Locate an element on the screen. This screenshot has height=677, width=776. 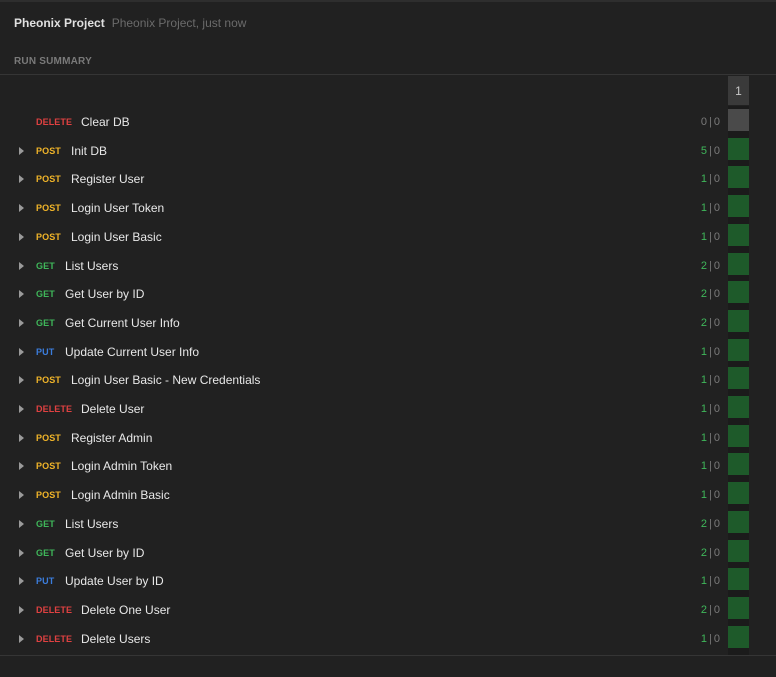
request-row: DELETE Delete One User 2 | 0 is located at coordinates (388, 609).